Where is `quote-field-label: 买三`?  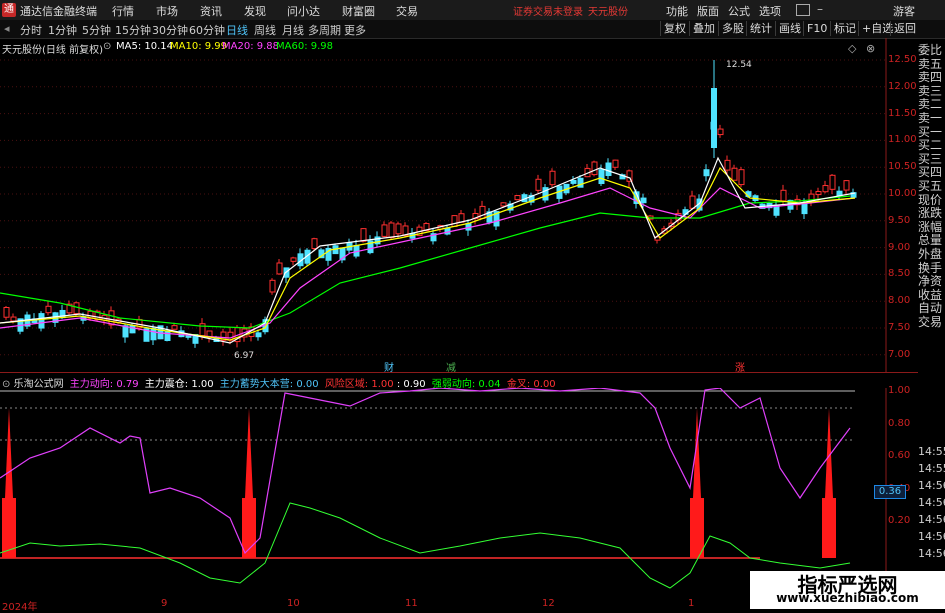 quote-field-label: 买三 is located at coordinates (931, 159).